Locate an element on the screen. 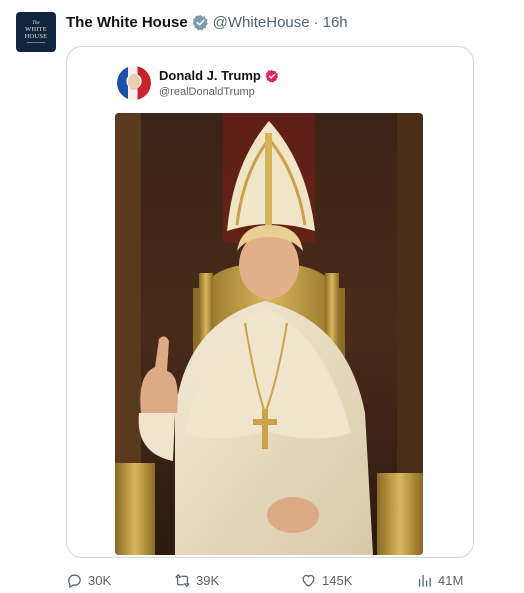  like-button: 145K is located at coordinates (326, 580).